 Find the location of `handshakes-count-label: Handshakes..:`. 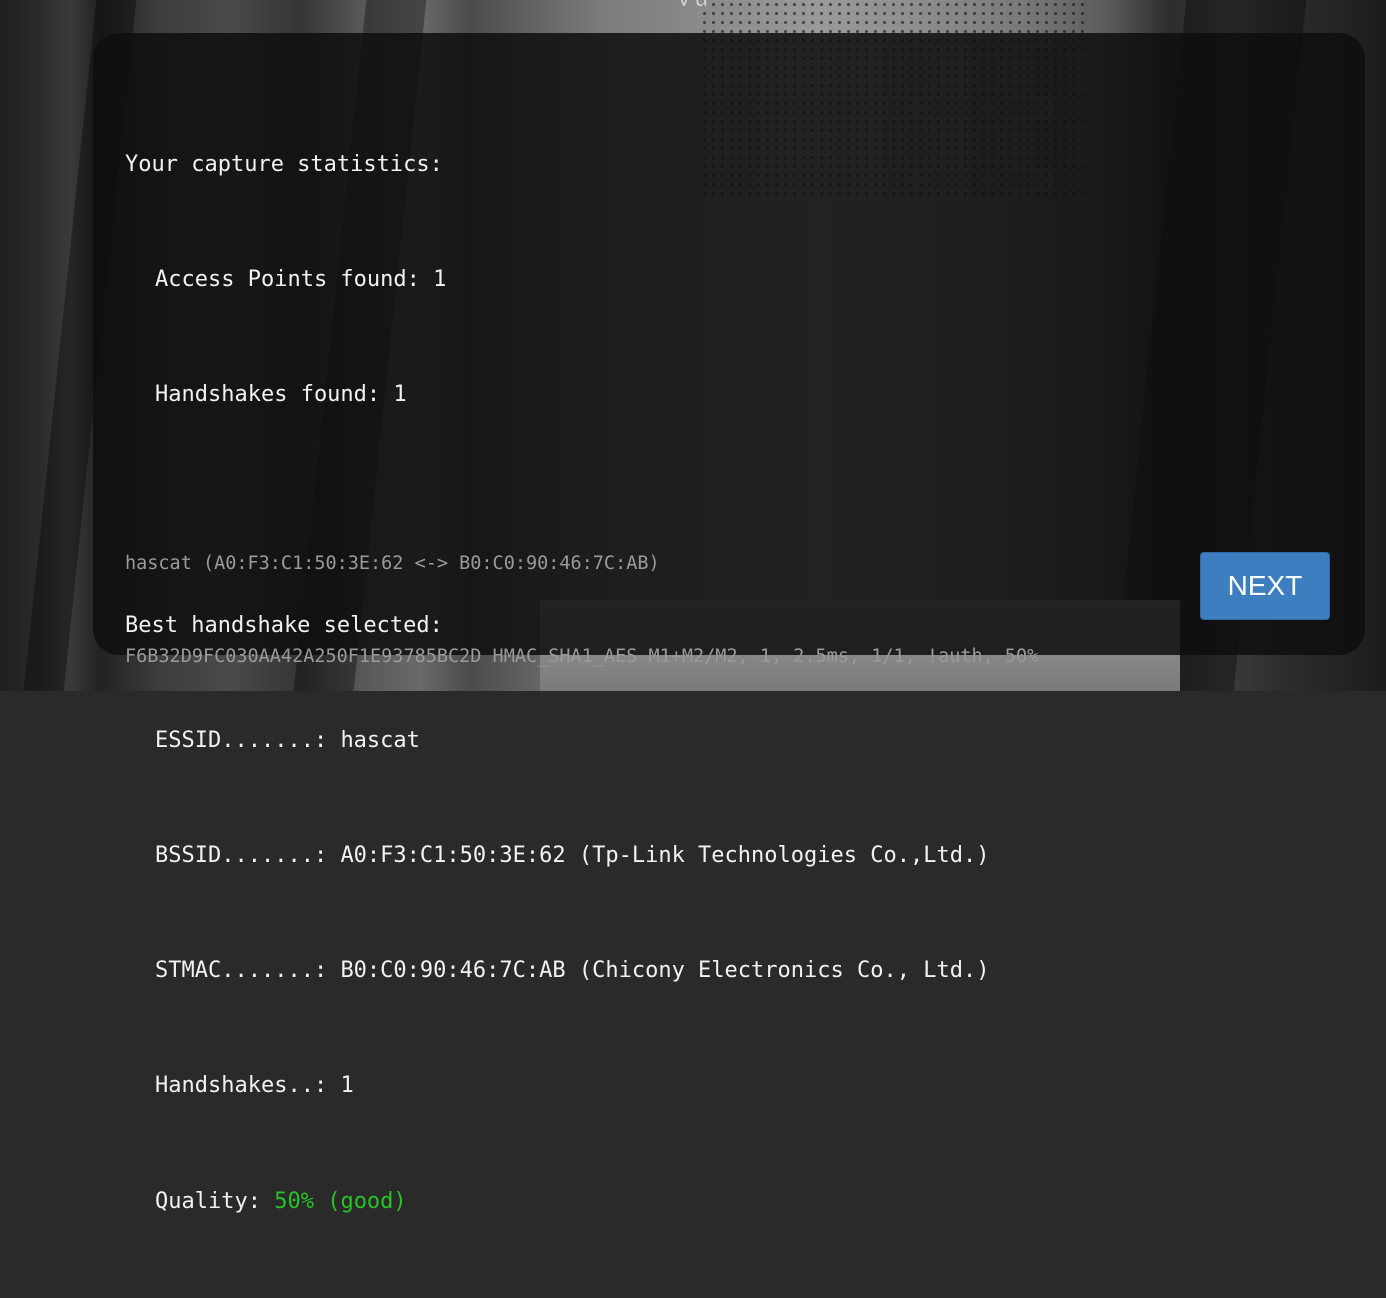

handshakes-count-label: Handshakes..: is located at coordinates (248, 1086).